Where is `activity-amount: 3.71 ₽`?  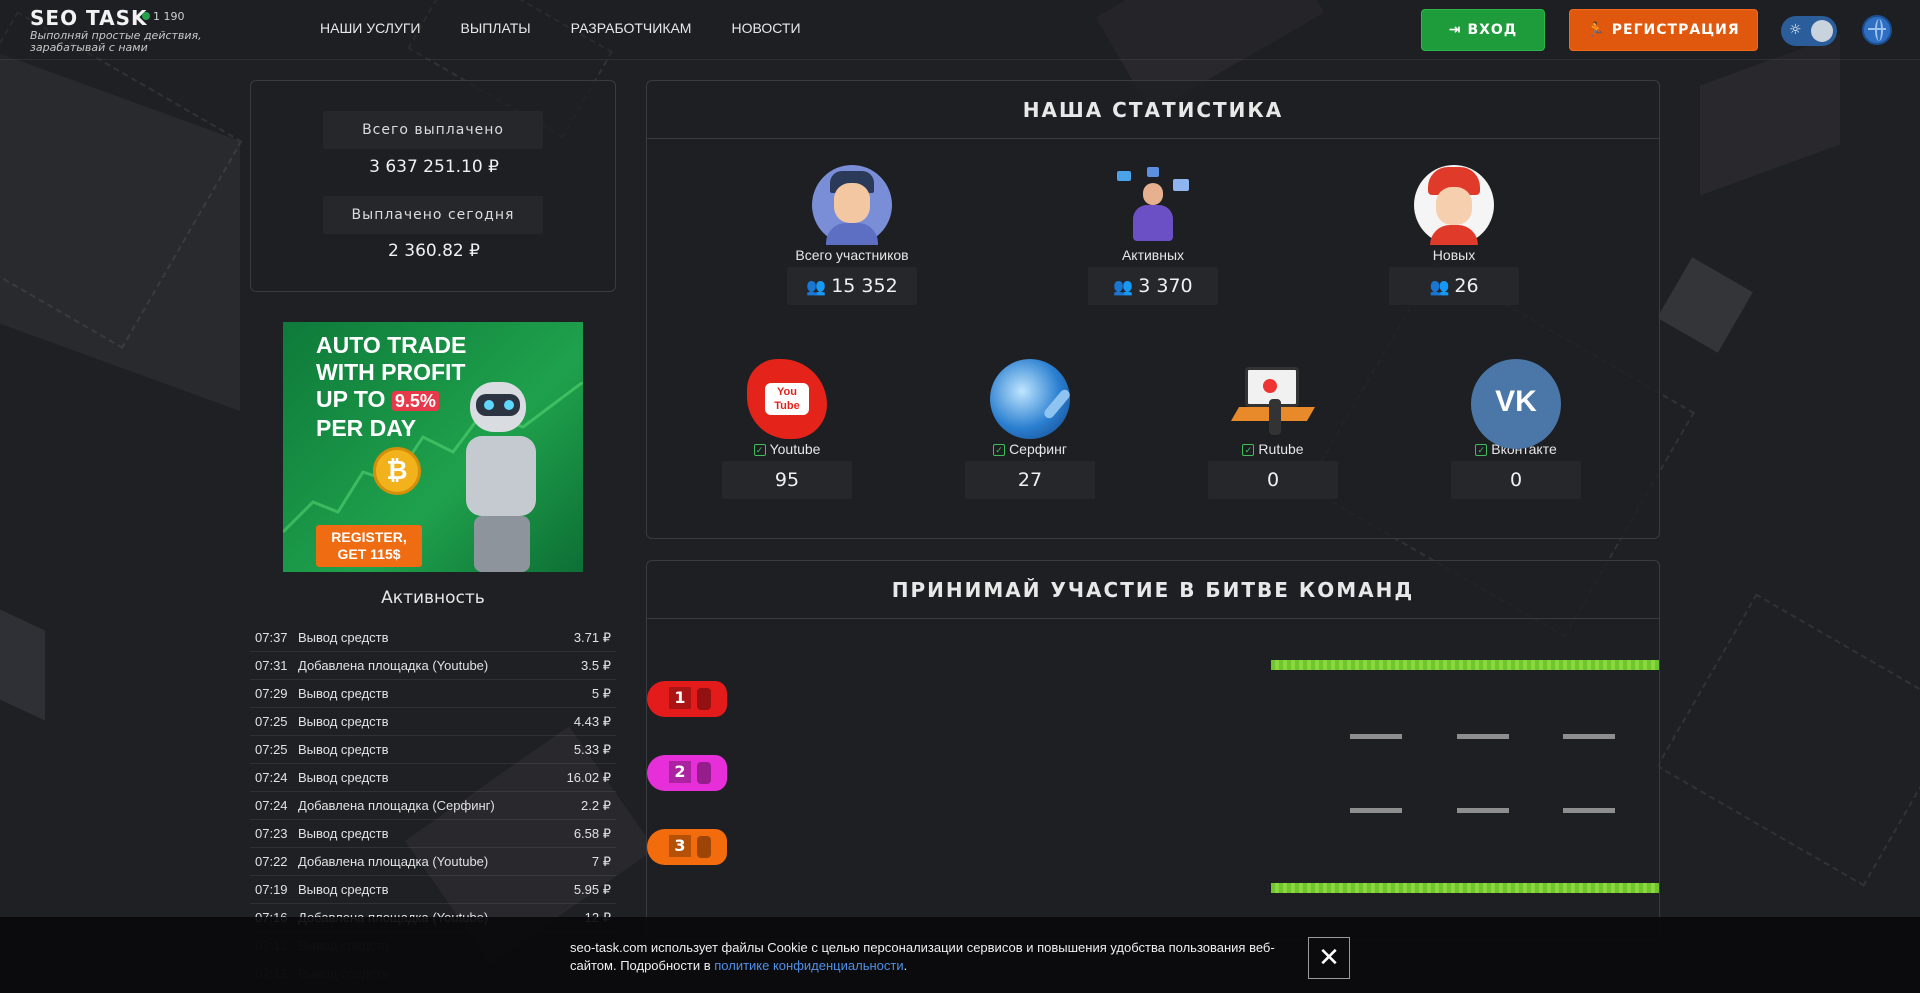
activity-amount: 3.71 ₽ is located at coordinates (592, 637).